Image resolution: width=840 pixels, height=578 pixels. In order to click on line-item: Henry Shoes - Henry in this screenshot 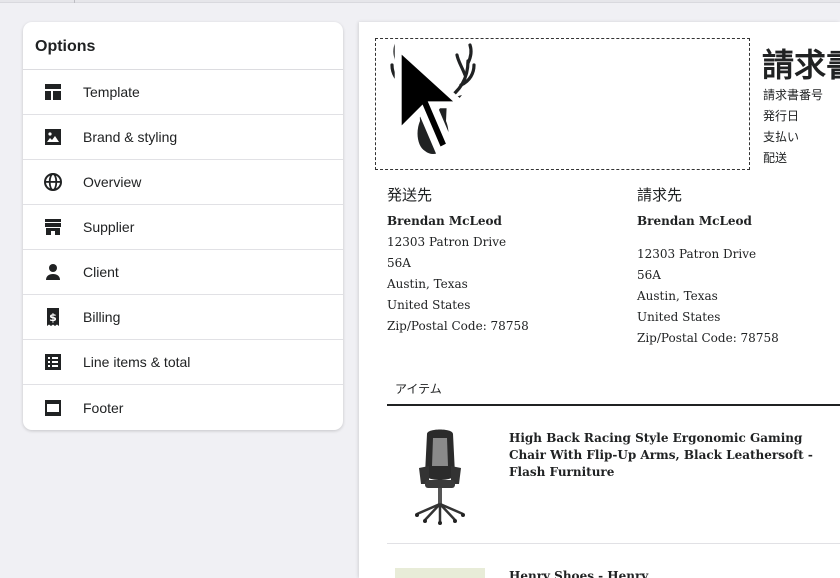, I will do `click(613, 561)`.